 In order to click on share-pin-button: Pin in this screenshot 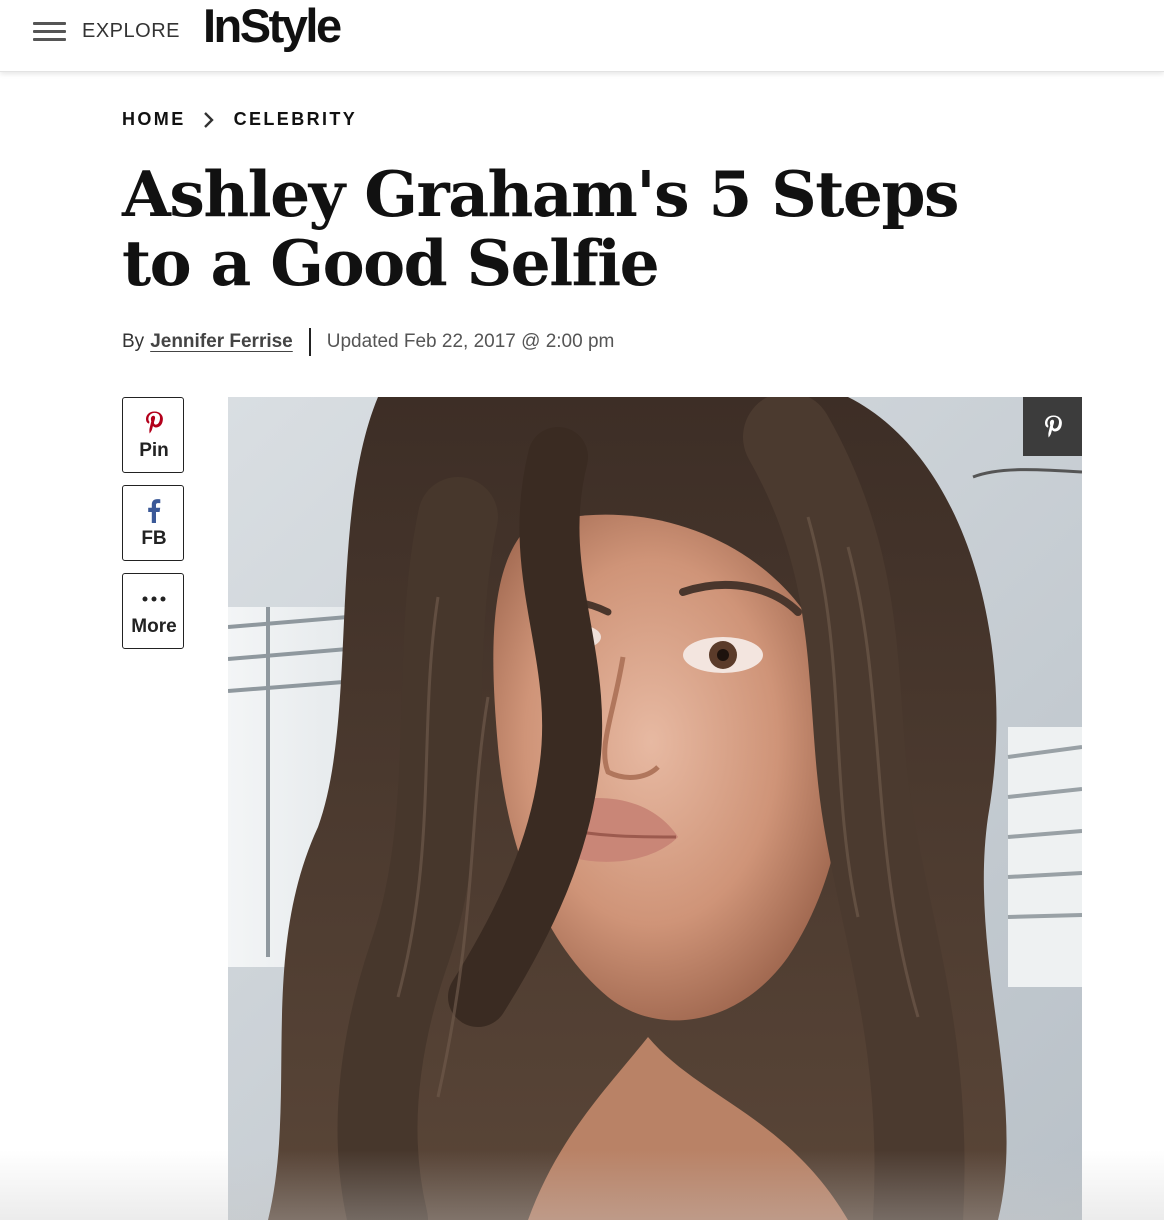, I will do `click(153, 435)`.